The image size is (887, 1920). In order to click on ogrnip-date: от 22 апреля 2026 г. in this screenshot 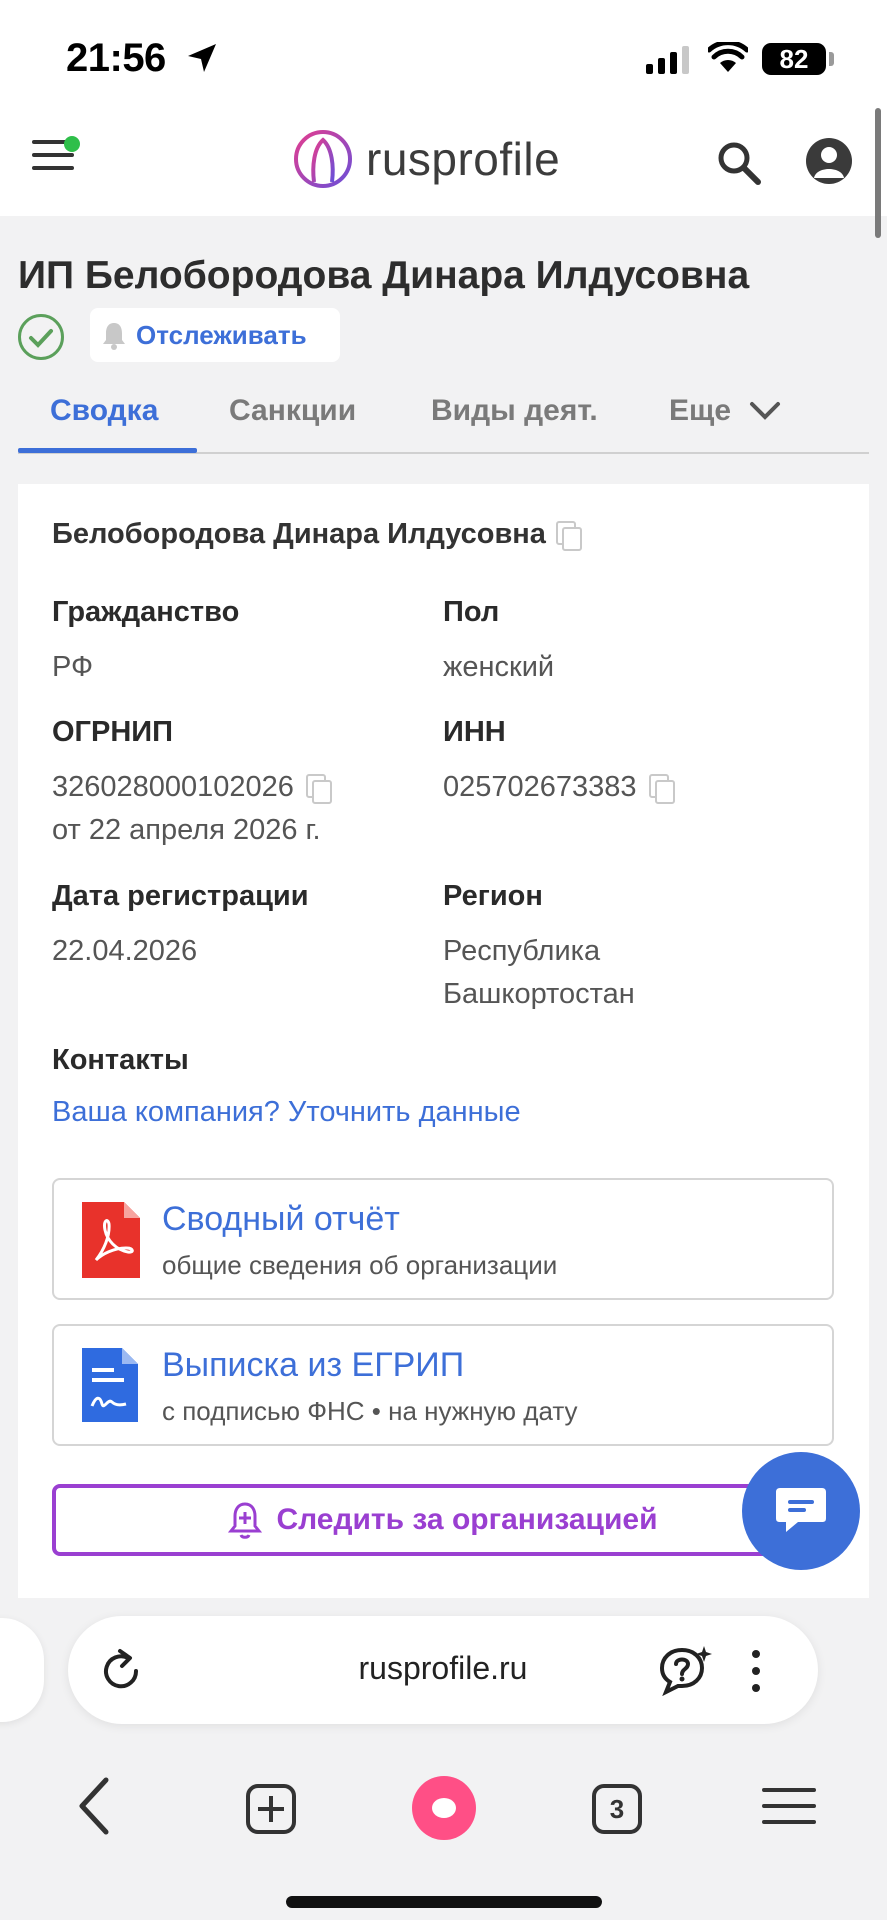, I will do `click(186, 830)`.